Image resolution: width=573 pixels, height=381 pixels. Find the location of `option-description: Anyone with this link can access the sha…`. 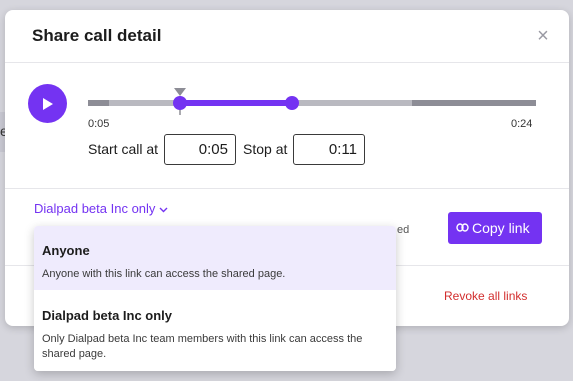

option-description: Anyone with this link can access the sha… is located at coordinates (164, 274).